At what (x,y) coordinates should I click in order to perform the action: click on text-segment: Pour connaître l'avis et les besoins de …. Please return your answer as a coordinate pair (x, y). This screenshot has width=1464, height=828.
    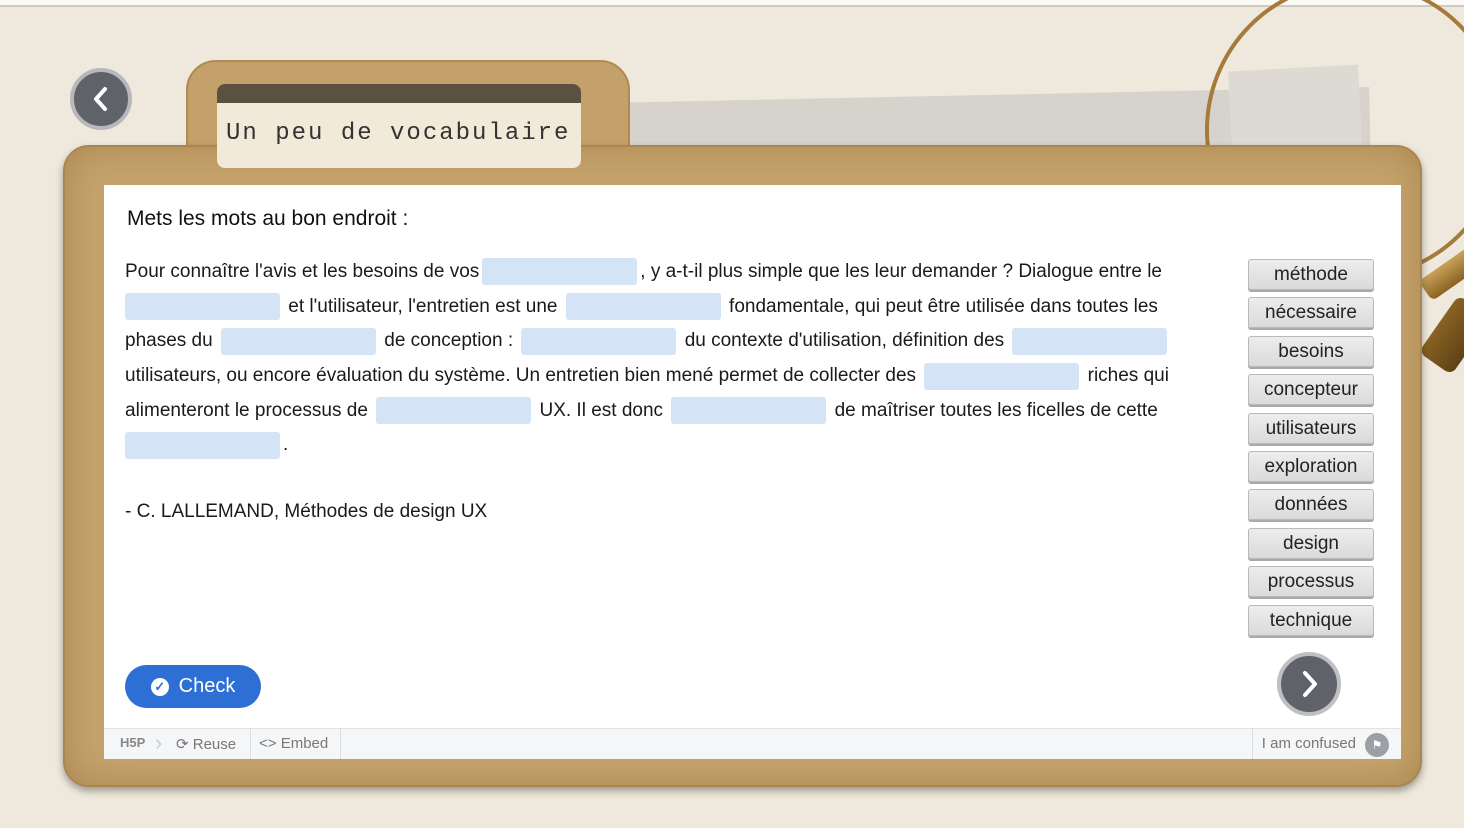
    Looking at the image, I should click on (302, 271).